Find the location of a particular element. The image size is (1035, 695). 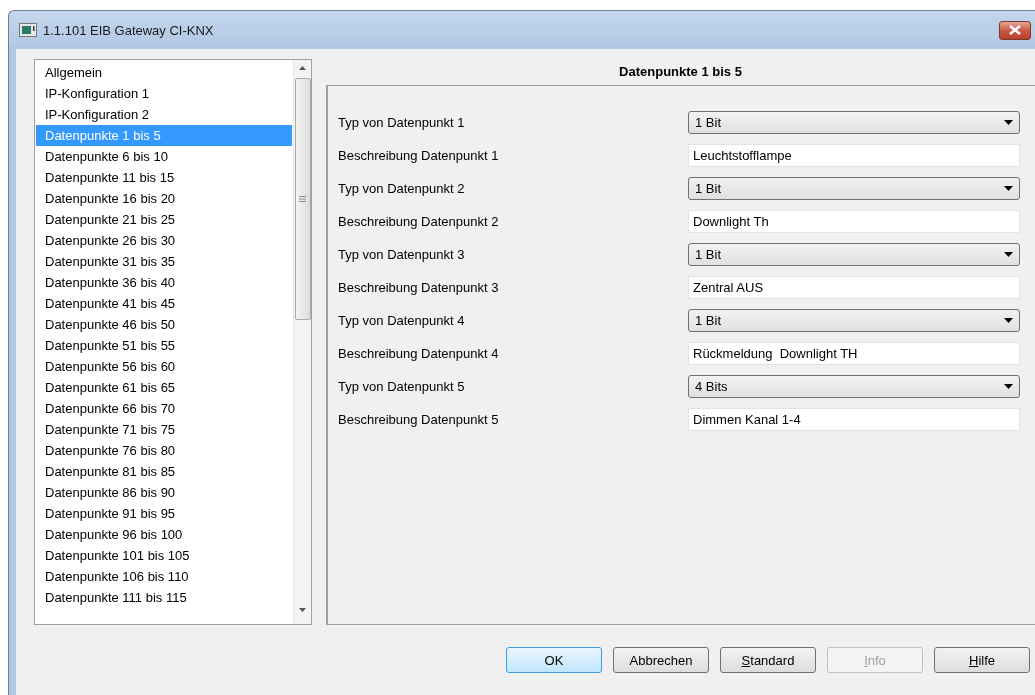

section-item: Datenpunkte 71 bis 75 is located at coordinates (164, 429).